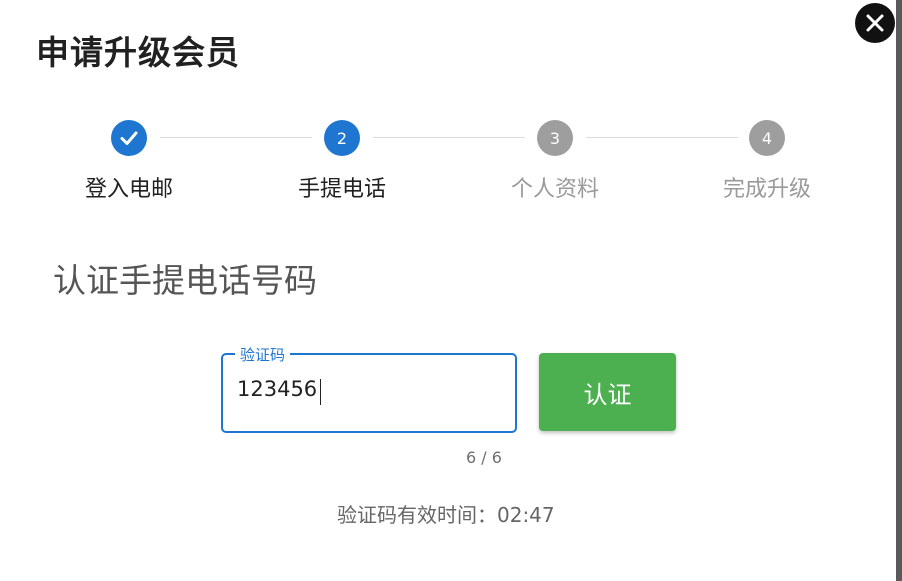  I want to click on check-icon, so click(129, 138).